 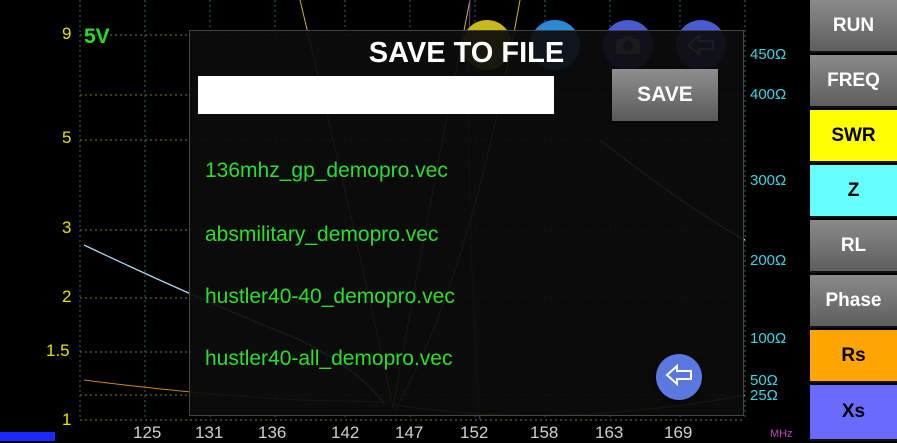 What do you see at coordinates (768, 54) in the screenshot?
I see `impedance-tick-label: 450Ω` at bounding box center [768, 54].